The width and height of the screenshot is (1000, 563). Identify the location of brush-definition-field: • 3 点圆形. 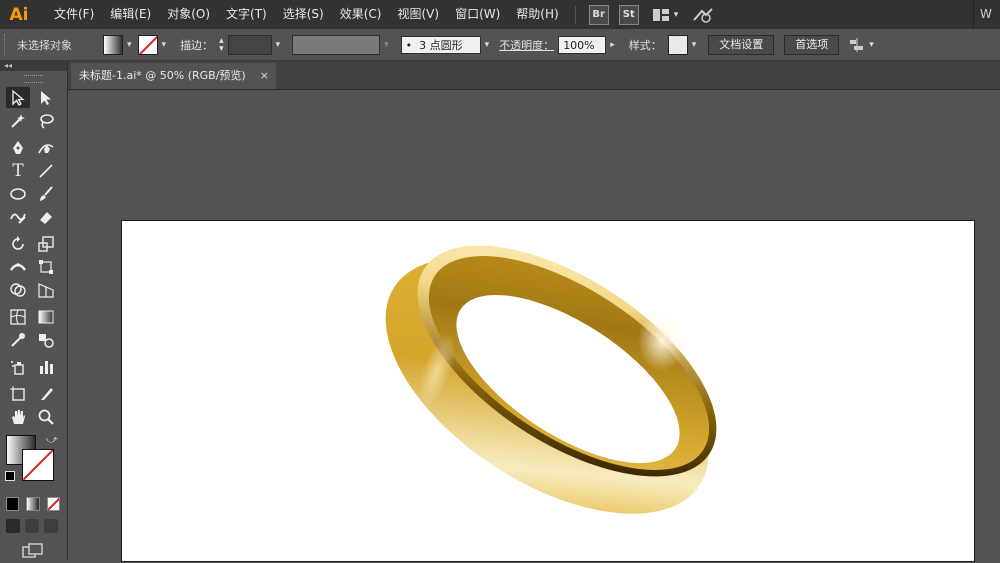
(440, 44).